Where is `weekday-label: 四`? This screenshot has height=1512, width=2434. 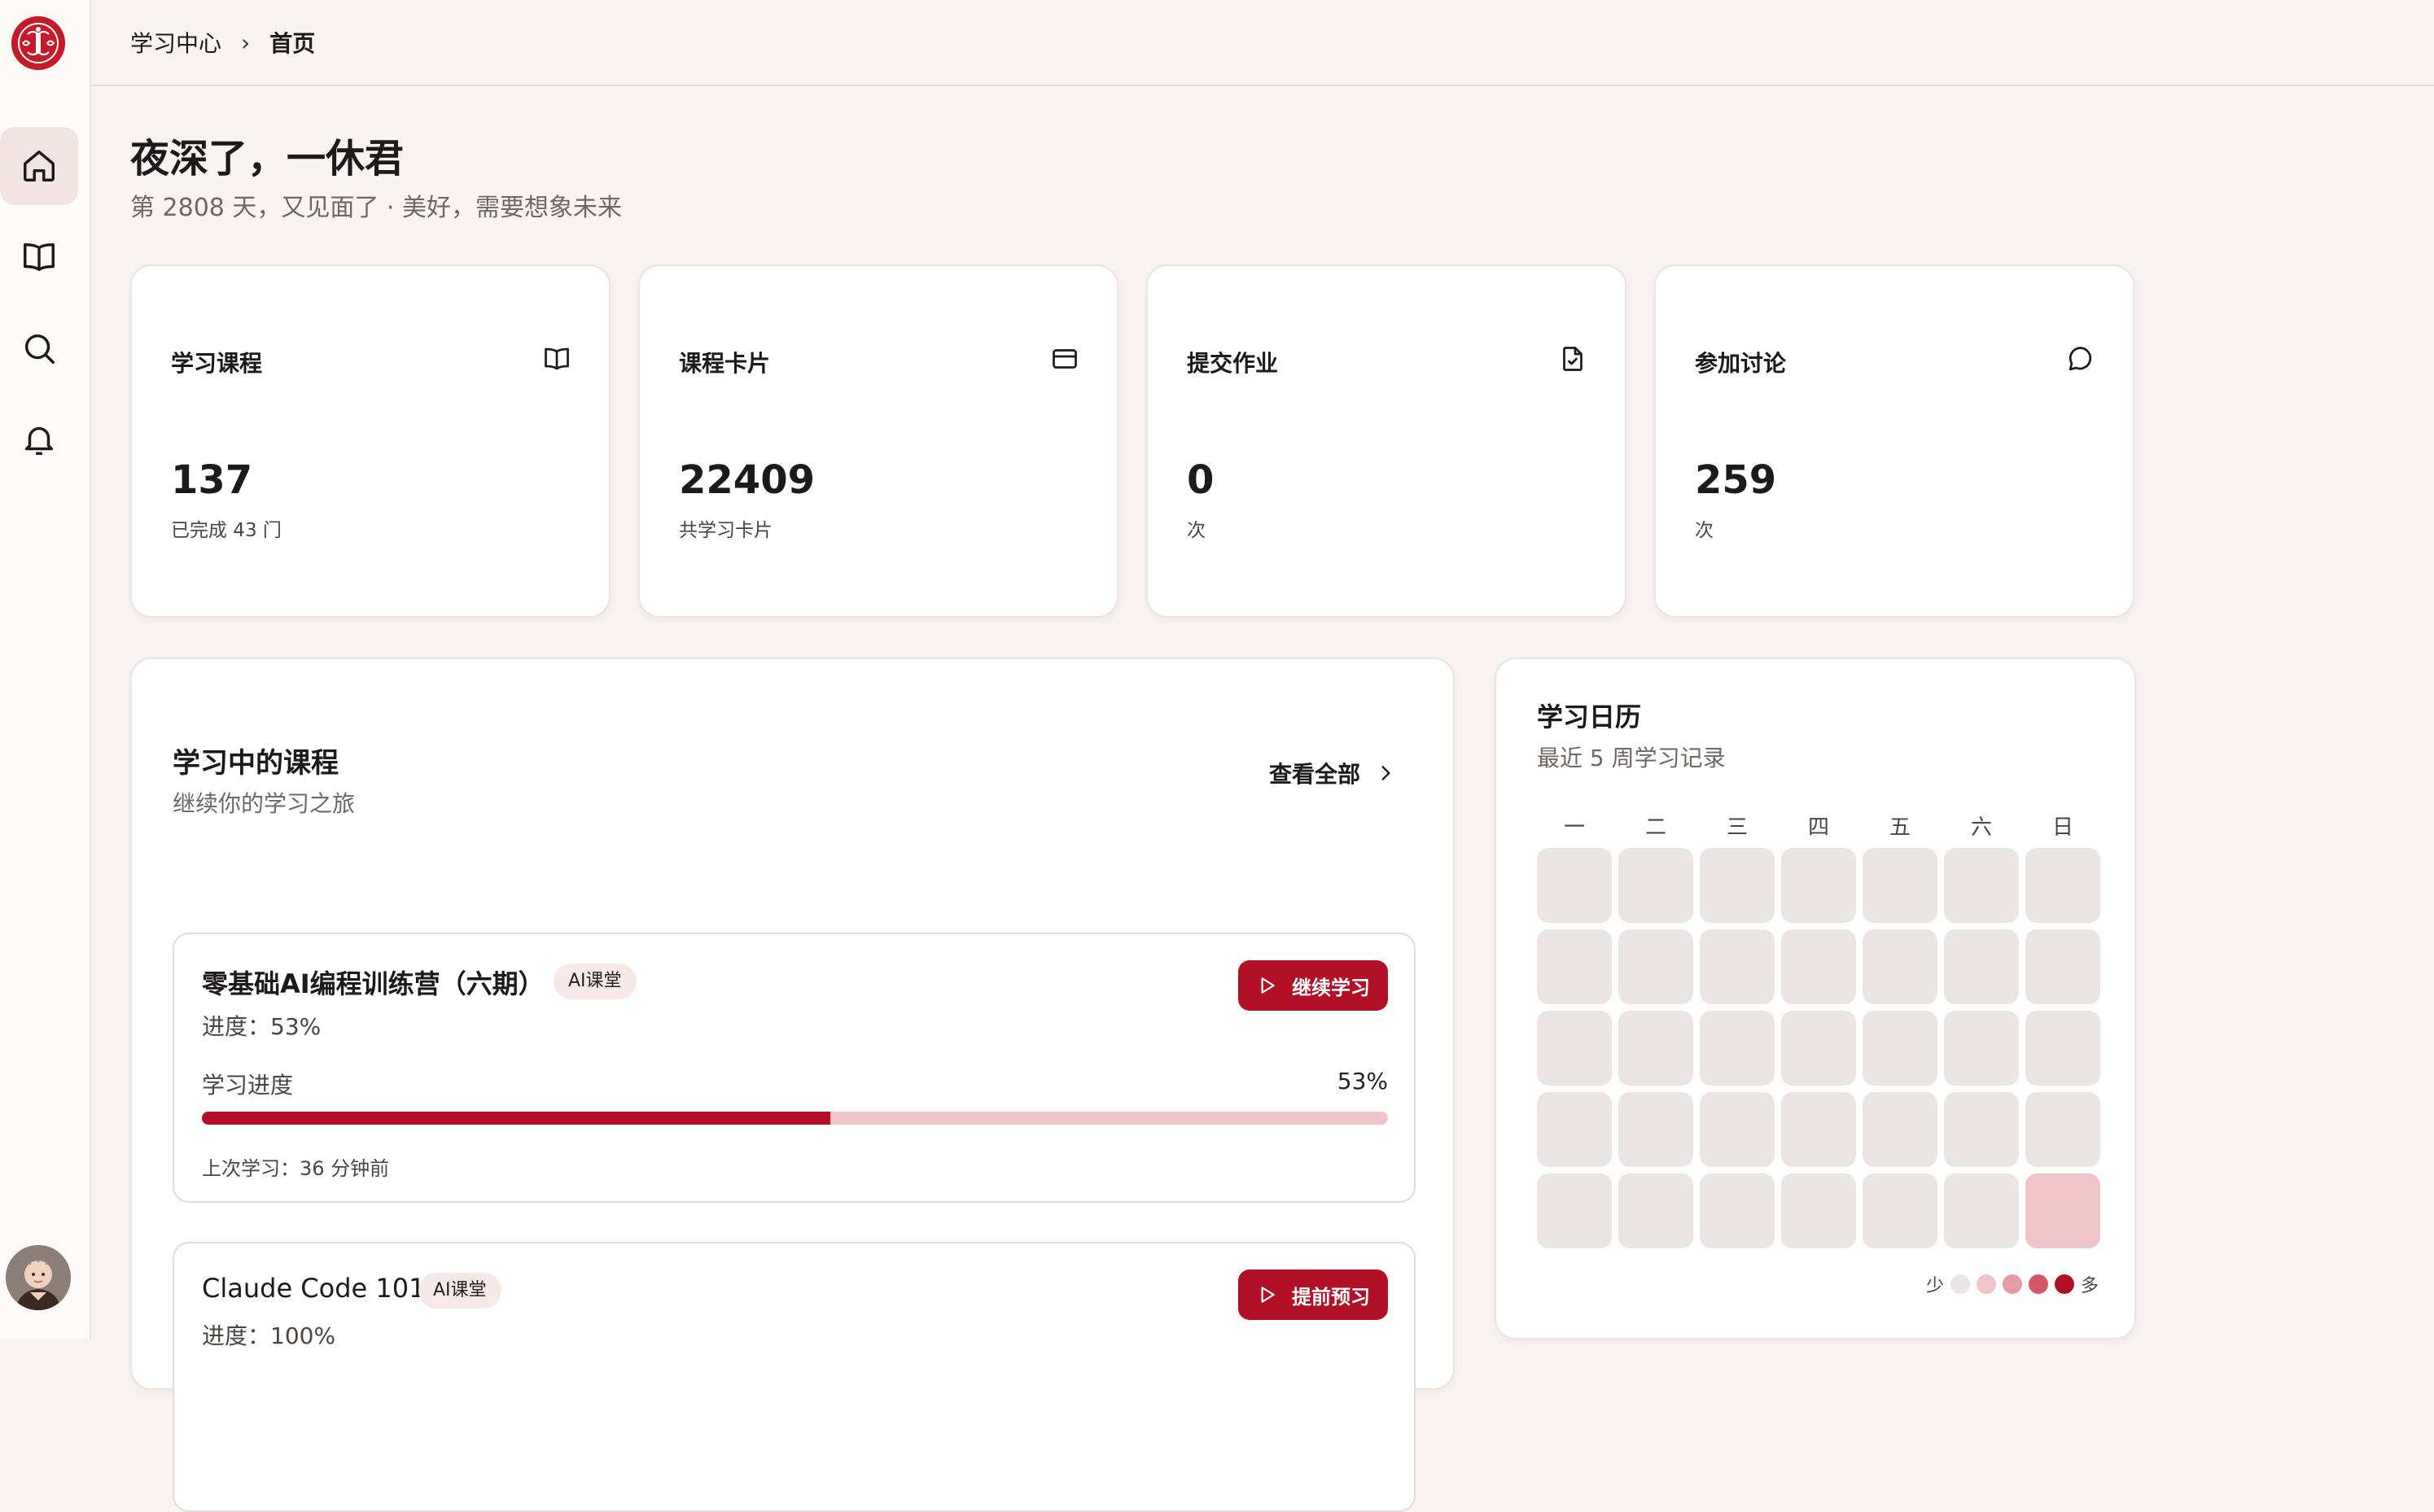
weekday-label: 四 is located at coordinates (1818, 827).